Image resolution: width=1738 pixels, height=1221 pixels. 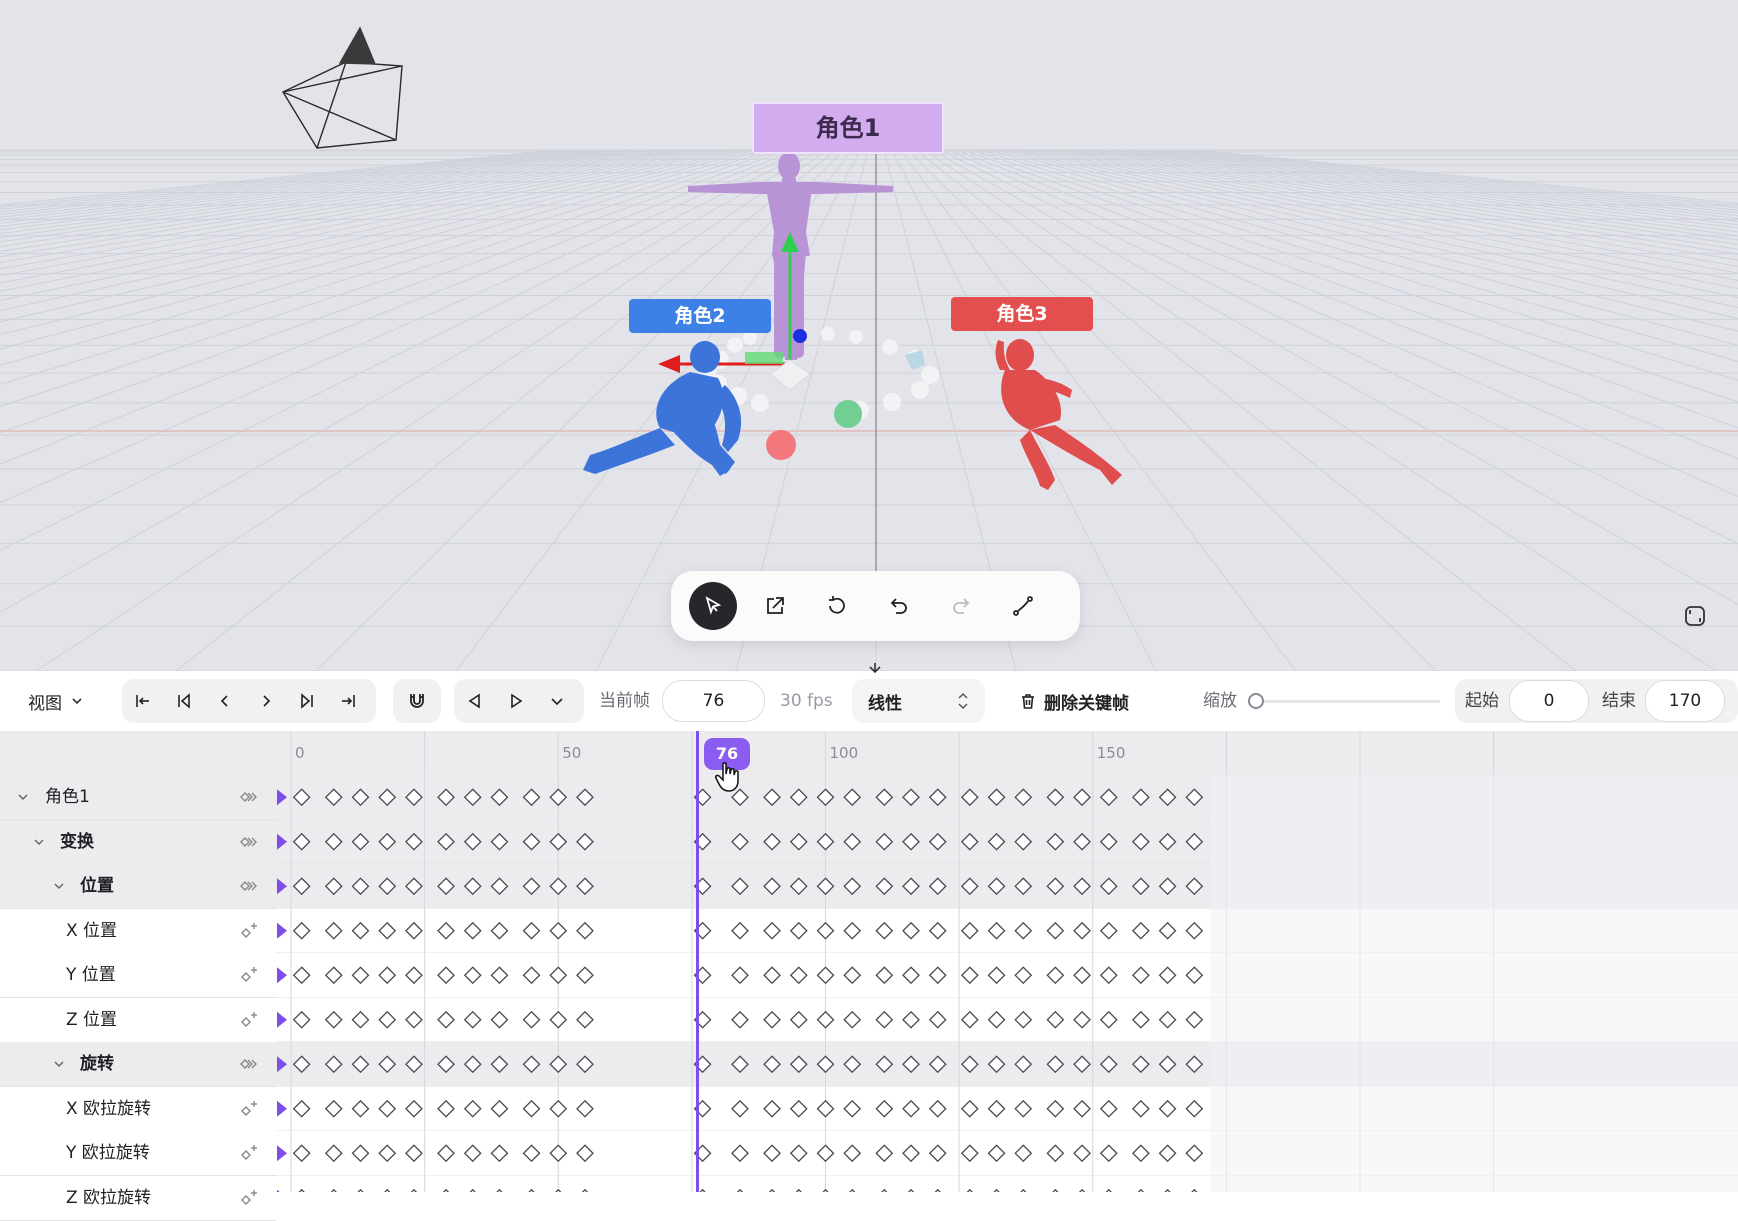 What do you see at coordinates (1022, 314) in the screenshot?
I see `character-3-label: 角色3` at bounding box center [1022, 314].